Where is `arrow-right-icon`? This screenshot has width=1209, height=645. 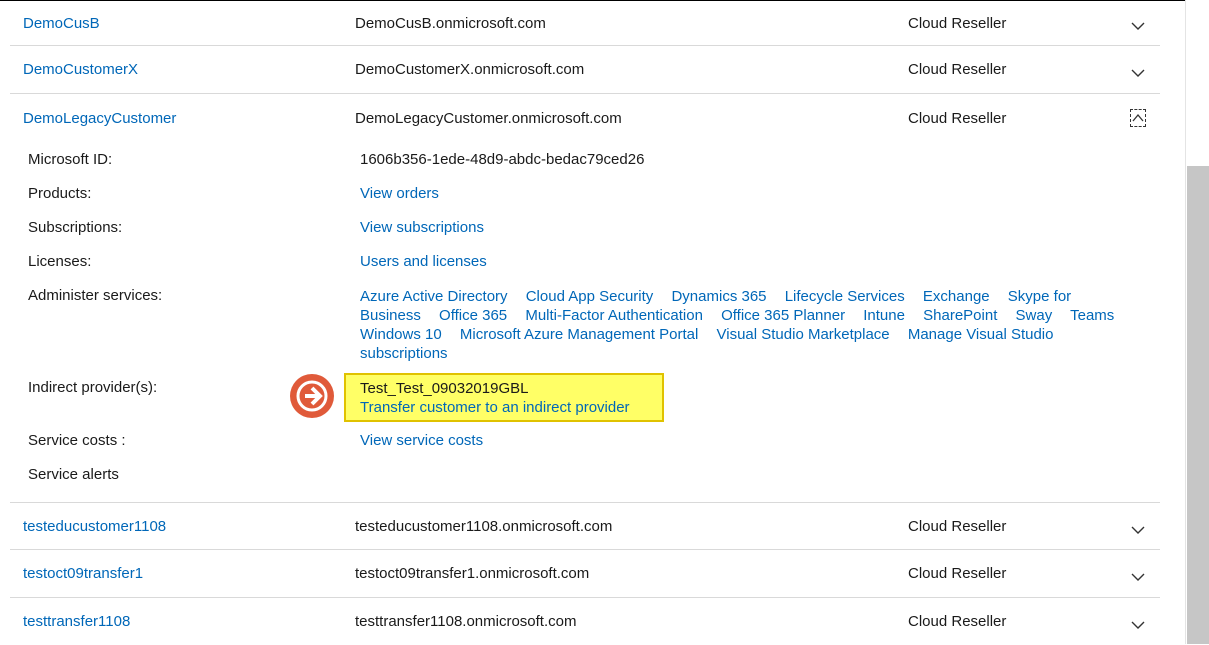 arrow-right-icon is located at coordinates (312, 396).